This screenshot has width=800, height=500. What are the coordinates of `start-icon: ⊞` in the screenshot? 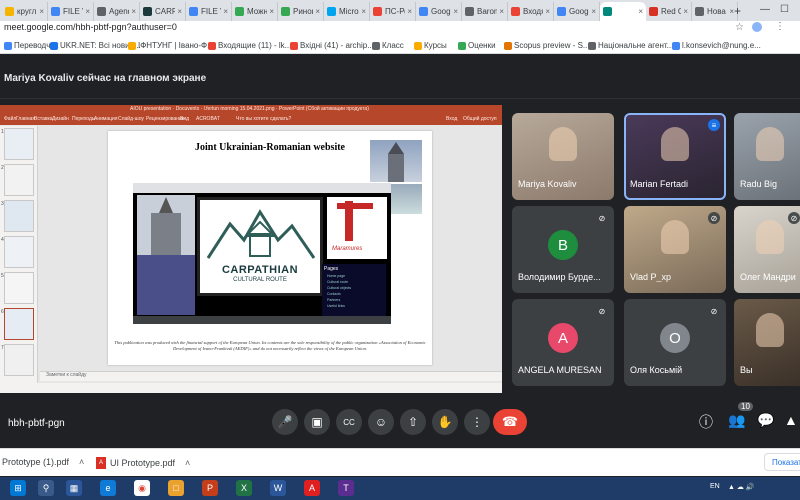 It's located at (18, 488).